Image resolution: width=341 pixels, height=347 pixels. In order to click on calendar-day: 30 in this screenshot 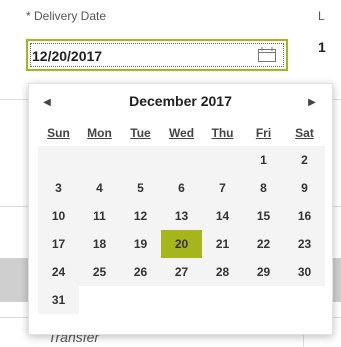, I will do `click(304, 272)`.